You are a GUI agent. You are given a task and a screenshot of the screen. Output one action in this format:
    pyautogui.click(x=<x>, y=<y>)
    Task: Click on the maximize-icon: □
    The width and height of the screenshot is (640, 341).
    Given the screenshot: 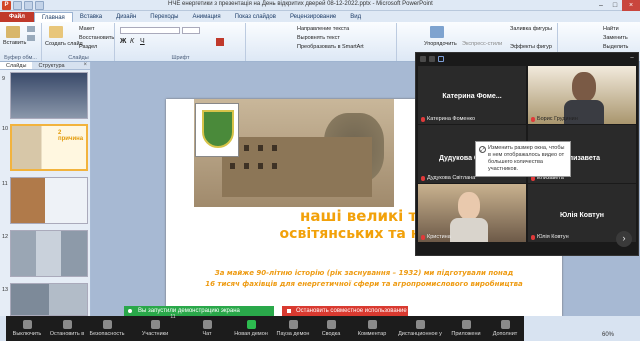 What is the action you would take?
    pyautogui.click(x=615, y=5)
    